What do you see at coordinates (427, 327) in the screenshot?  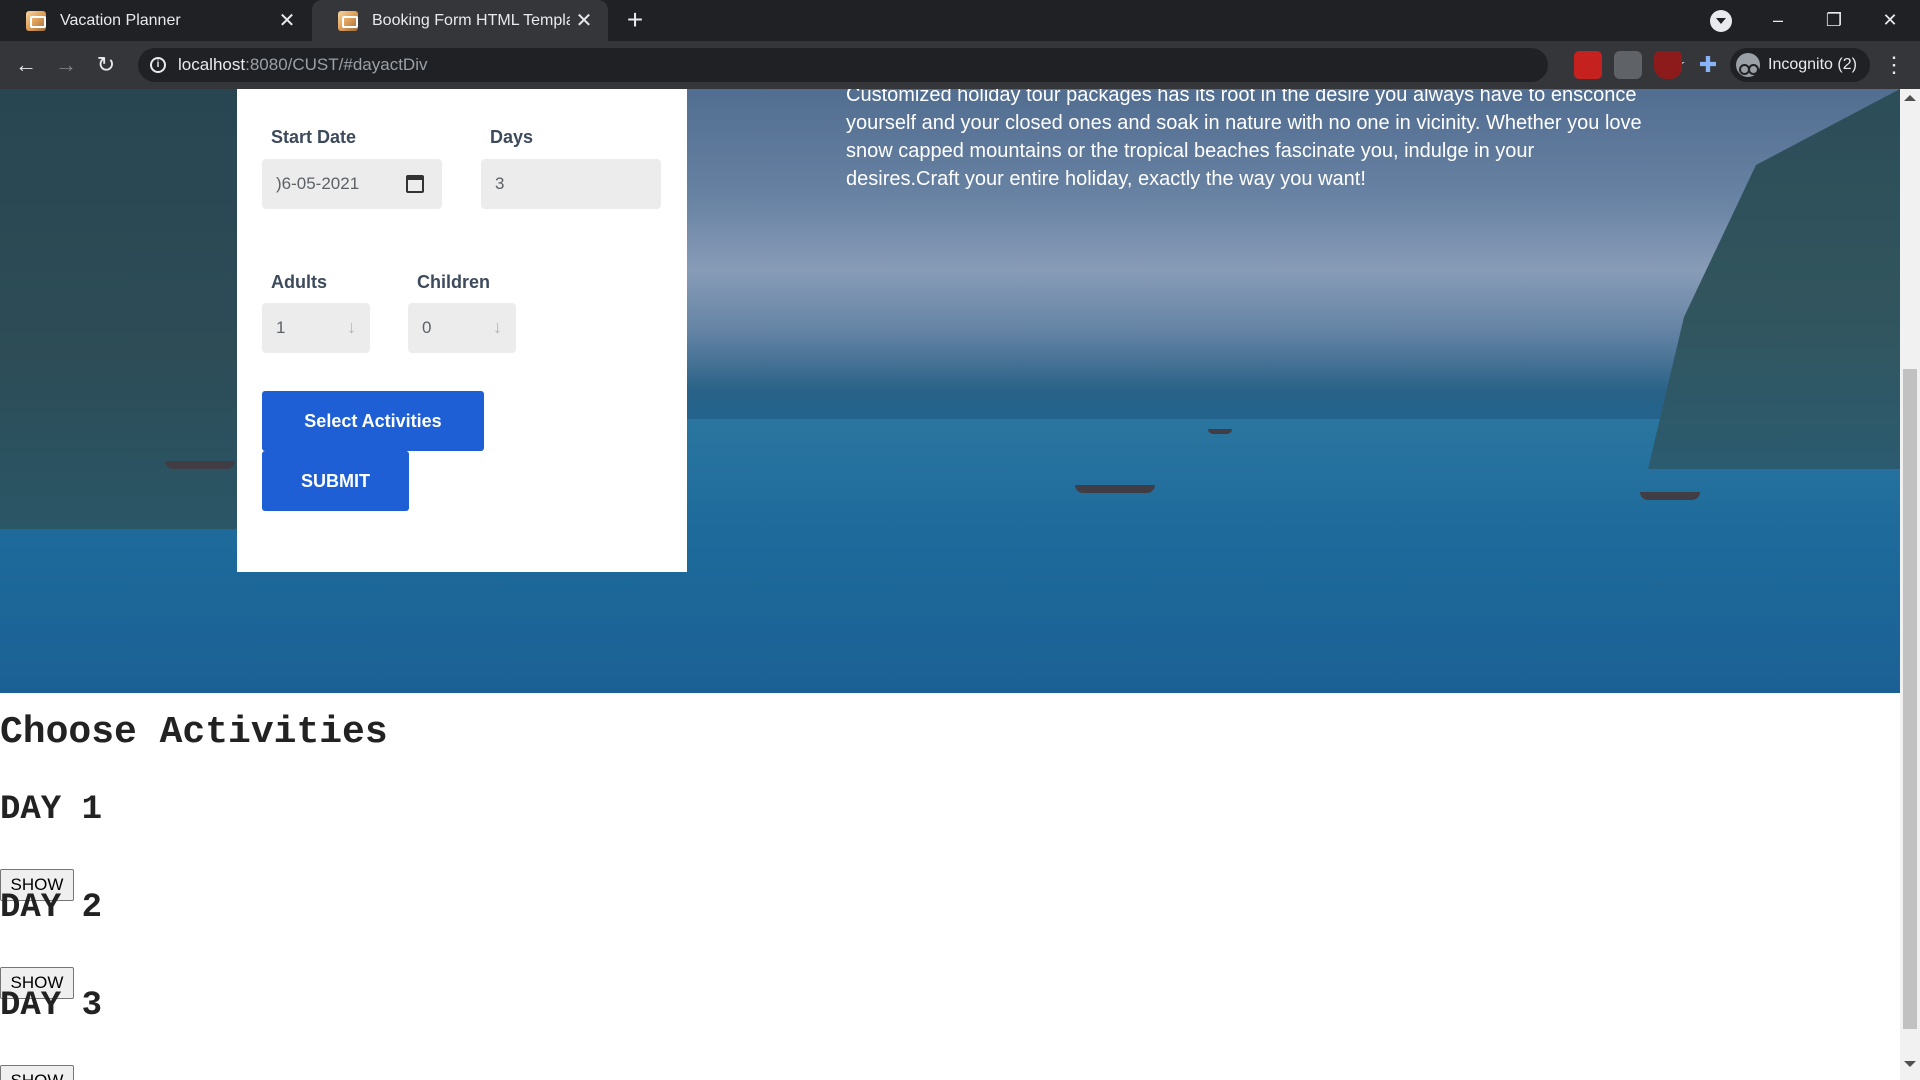 I see `children-value: 0` at bounding box center [427, 327].